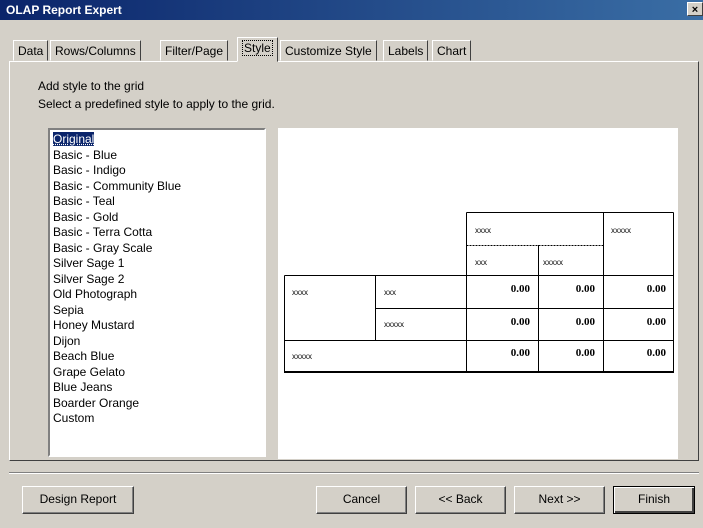 This screenshot has width=703, height=528. I want to click on style-list-item: Basic - Gold, so click(158, 218).